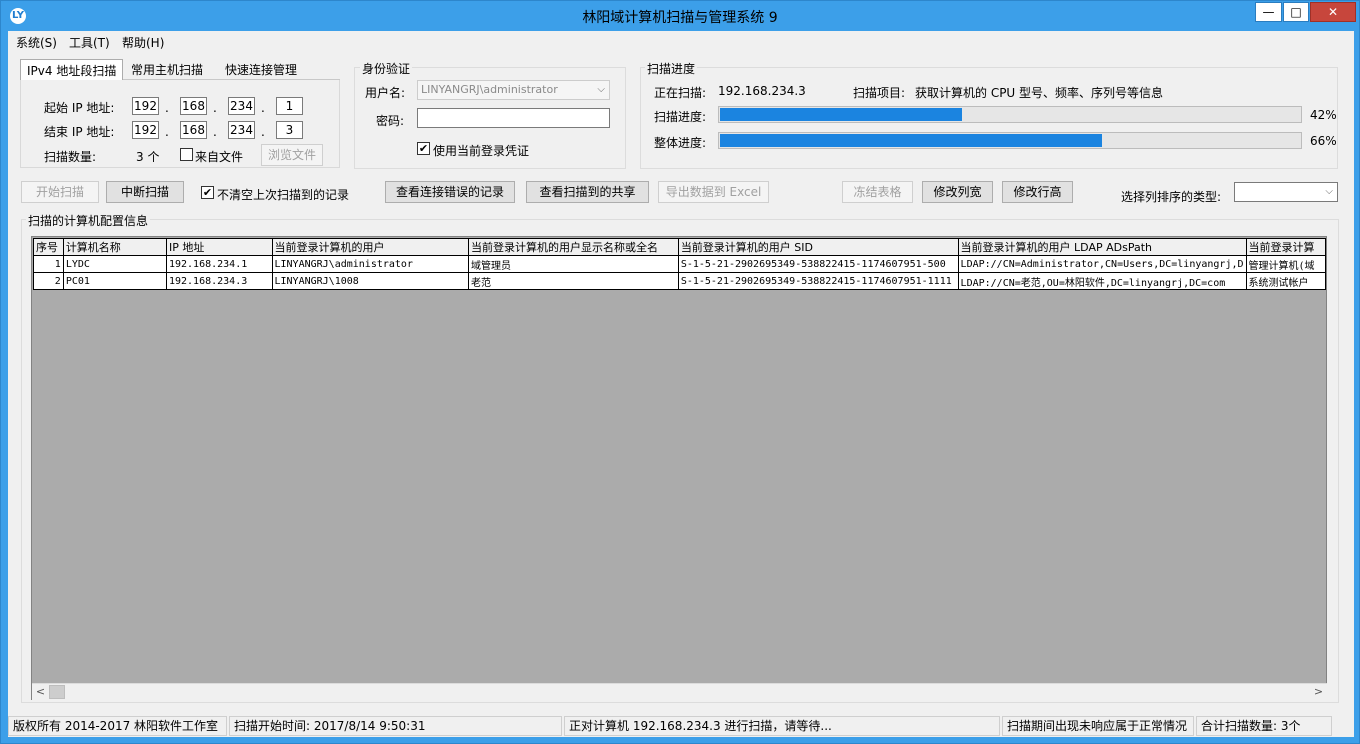 The height and width of the screenshot is (744, 1360). Describe the element at coordinates (762, 91) in the screenshot. I see `scanning-ip: 192.168.234.3` at that location.